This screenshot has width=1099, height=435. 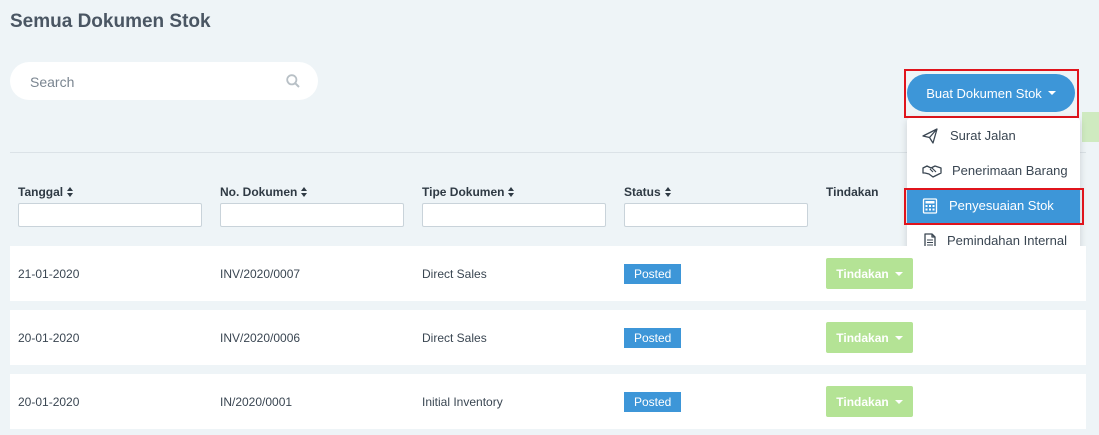 I want to click on header-label: Status, so click(x=642, y=192).